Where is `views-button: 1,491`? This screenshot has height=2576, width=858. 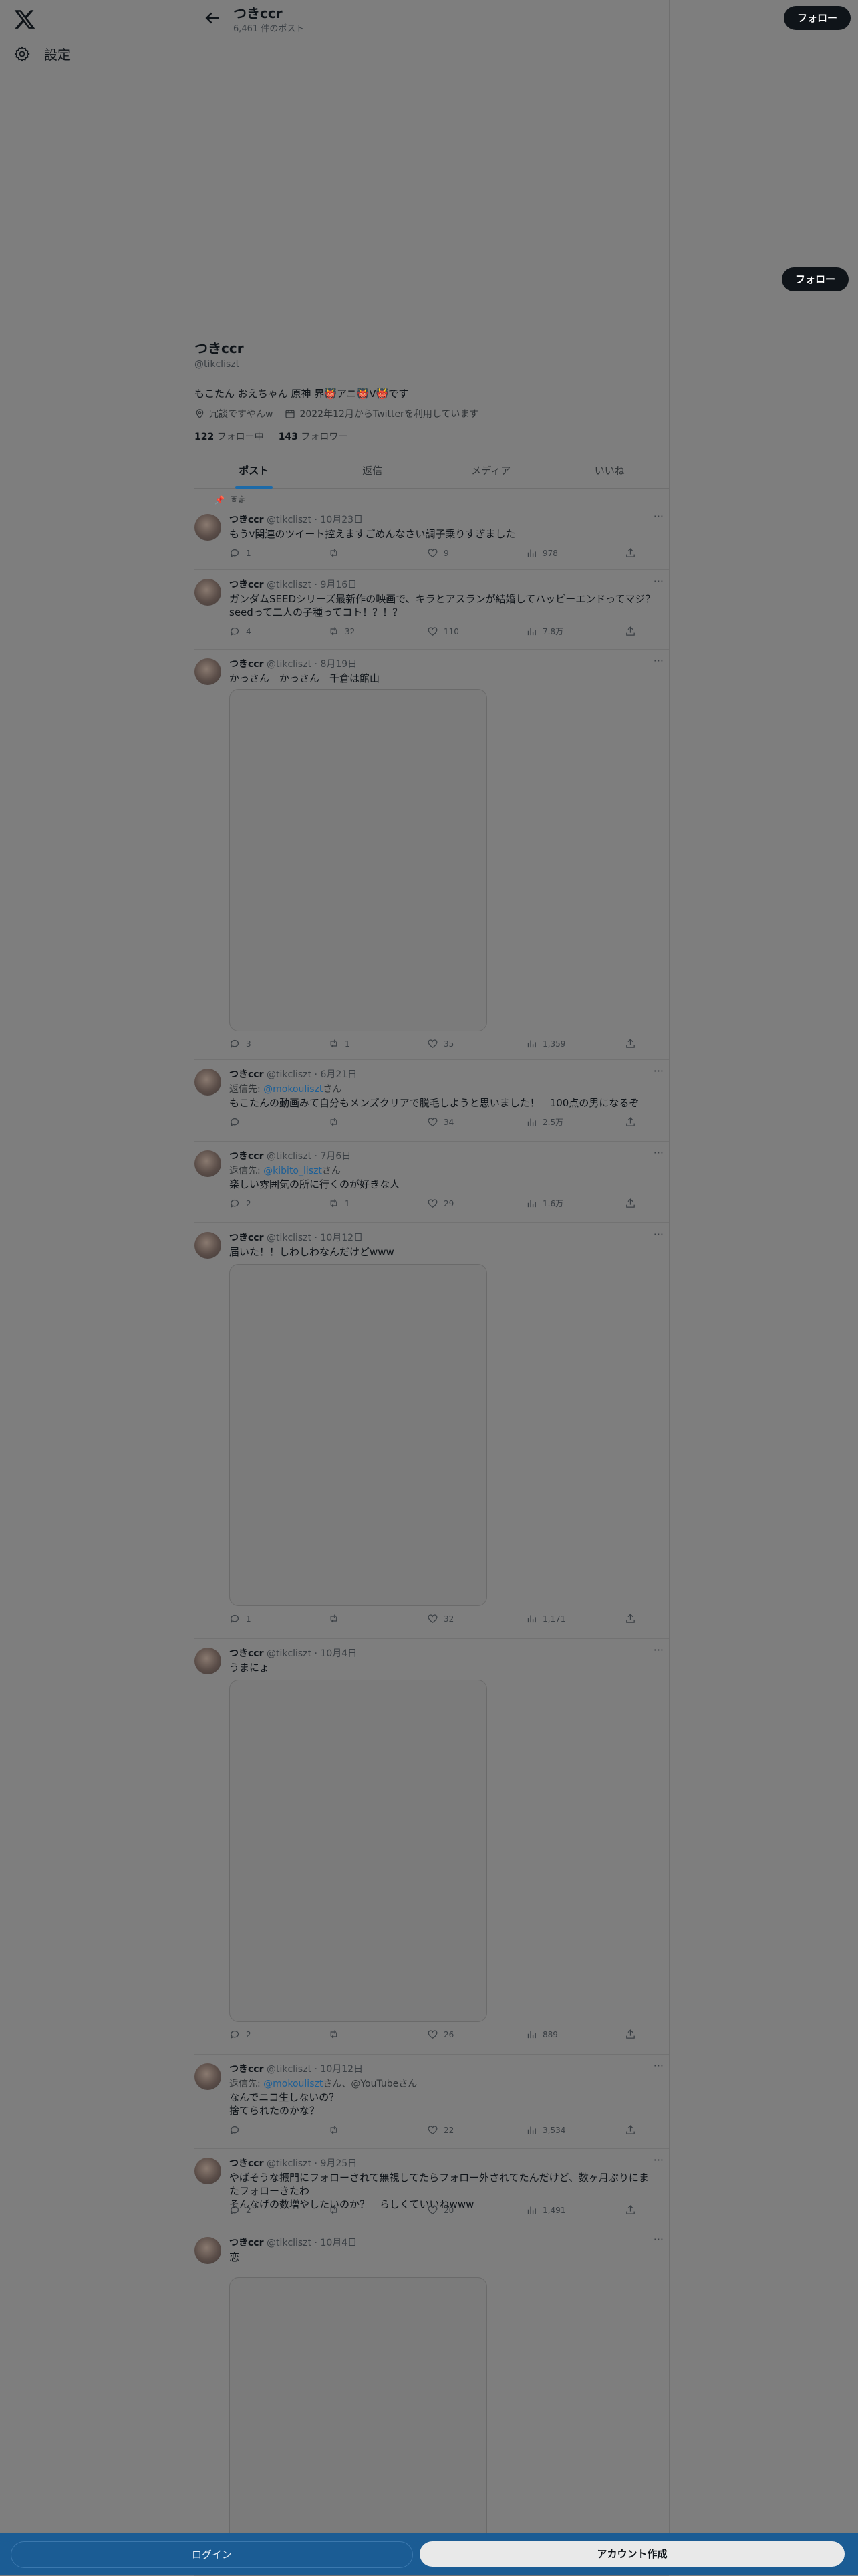
views-button: 1,491 is located at coordinates (566, 2210).